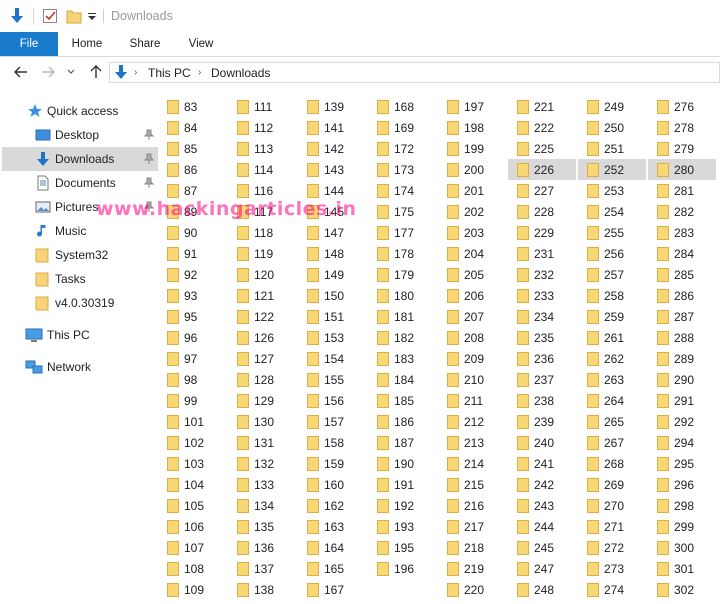 Image resolution: width=720 pixels, height=604 pixels. What do you see at coordinates (262, 505) in the screenshot?
I see `folder-item: 134` at bounding box center [262, 505].